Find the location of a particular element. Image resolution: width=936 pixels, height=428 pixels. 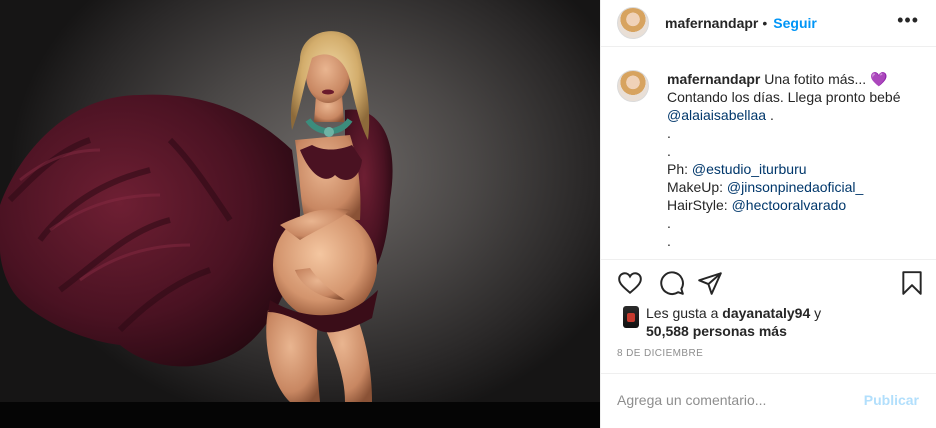

likes-count: 50,588 personas más is located at coordinates (716, 331).